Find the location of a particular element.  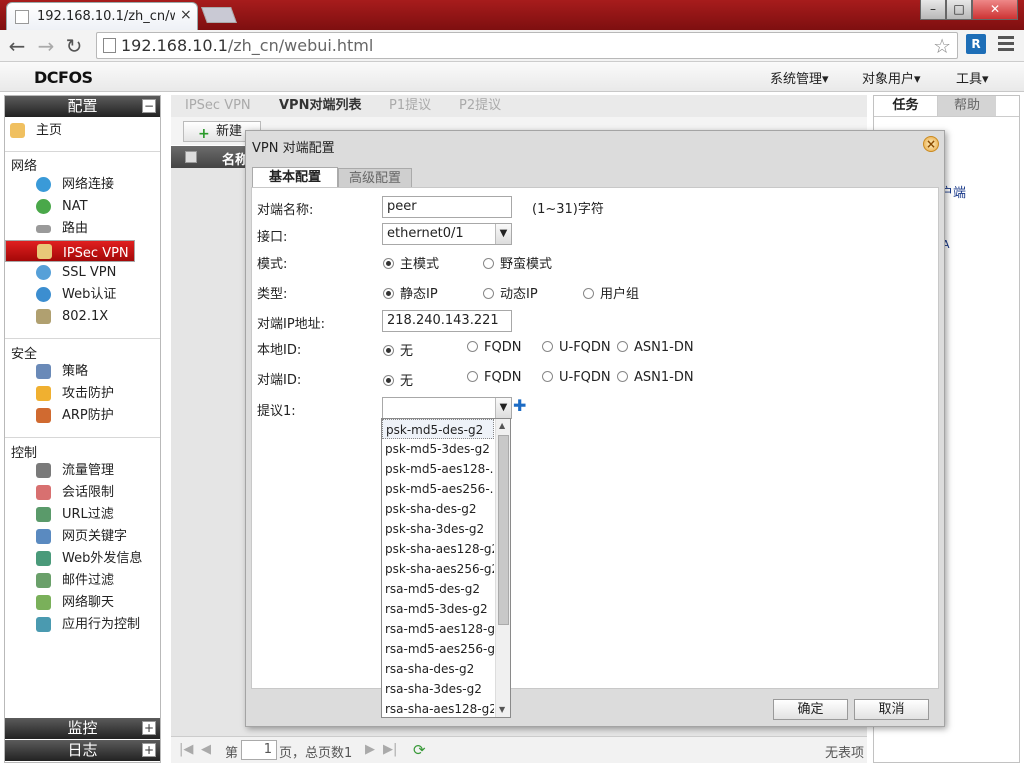

sidebar-item-8021x: 802.1X is located at coordinates (82, 317).